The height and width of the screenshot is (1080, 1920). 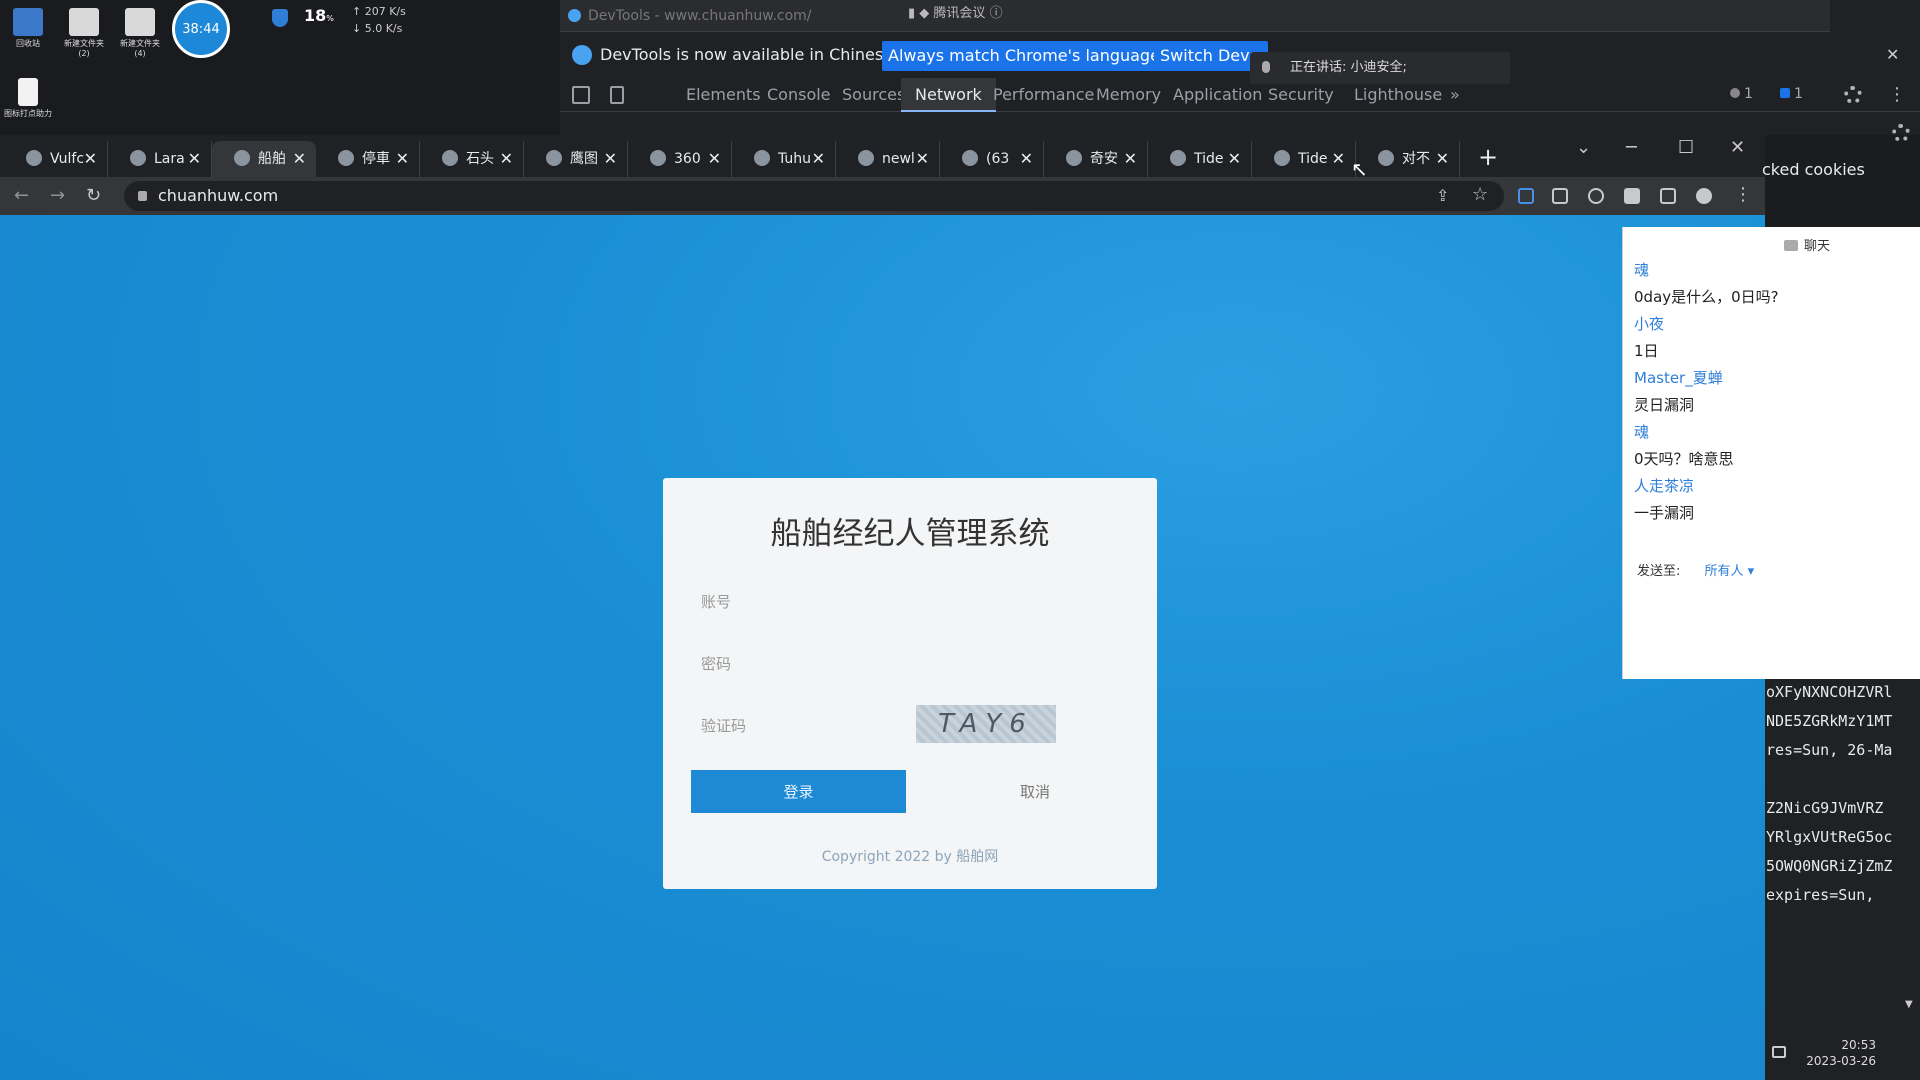 I want to click on tab-search-chevron-icon: ⌄, so click(x=1583, y=147).